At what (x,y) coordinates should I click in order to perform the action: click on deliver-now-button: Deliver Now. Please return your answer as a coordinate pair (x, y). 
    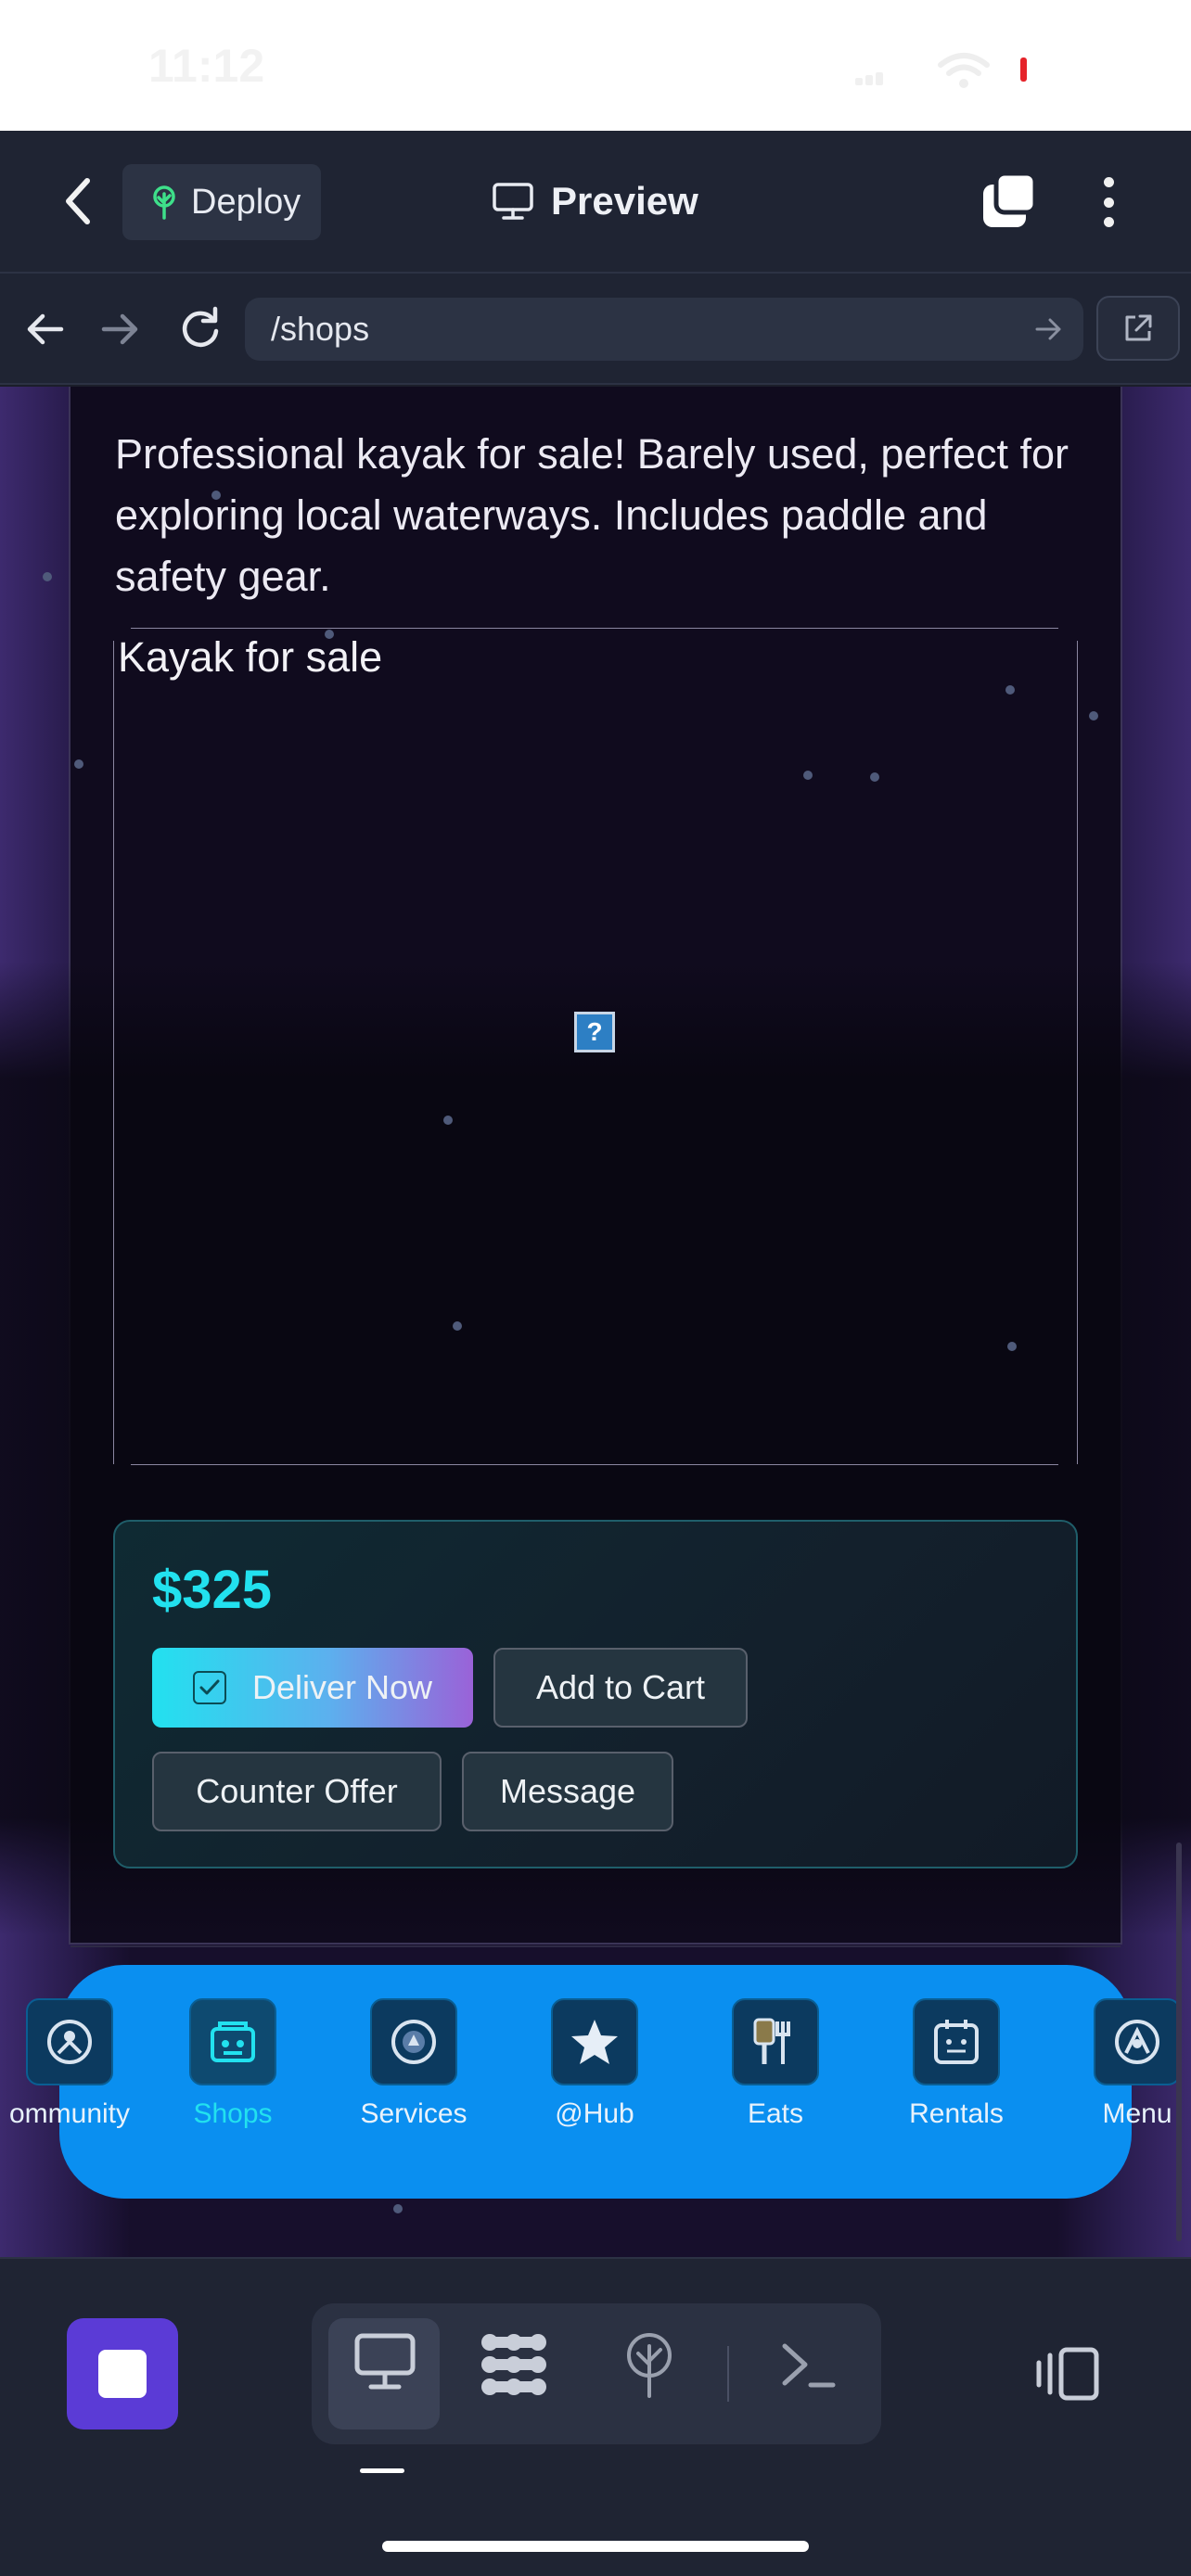
    Looking at the image, I should click on (312, 1688).